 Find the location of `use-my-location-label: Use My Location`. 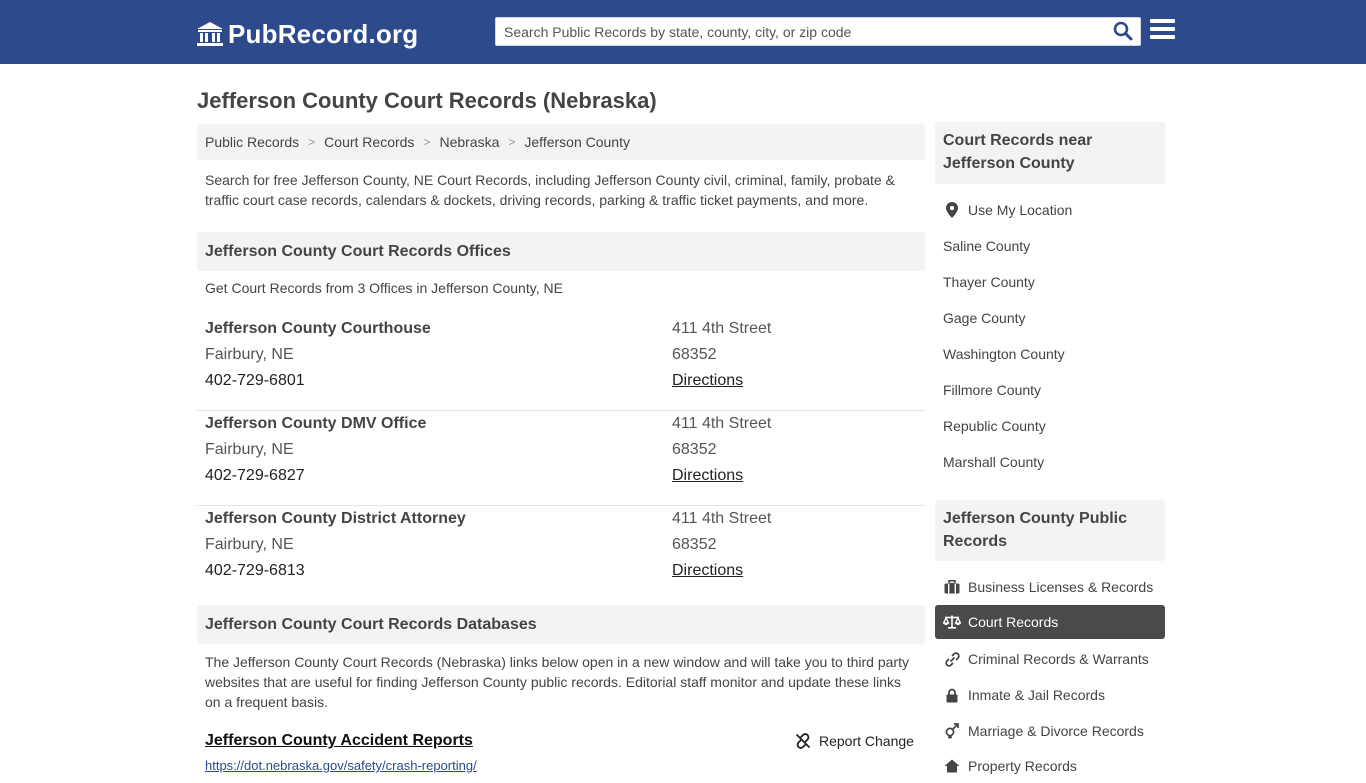

use-my-location-label: Use My Location is located at coordinates (1020, 210).